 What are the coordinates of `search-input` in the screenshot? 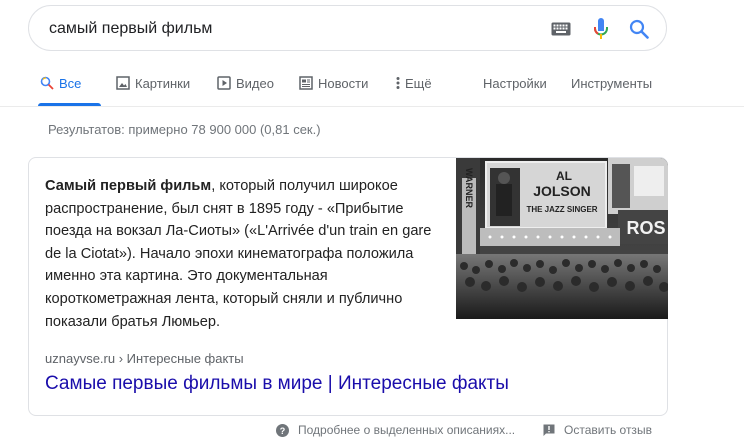 It's located at (289, 29).